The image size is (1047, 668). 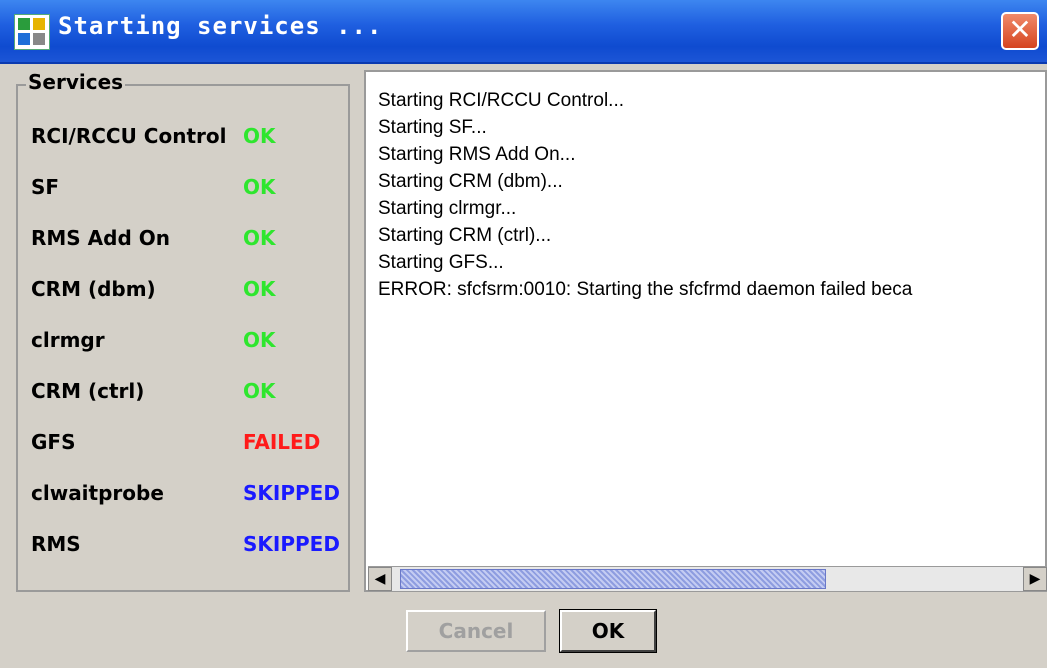 I want to click on service-name: clrmgr, so click(x=68, y=340).